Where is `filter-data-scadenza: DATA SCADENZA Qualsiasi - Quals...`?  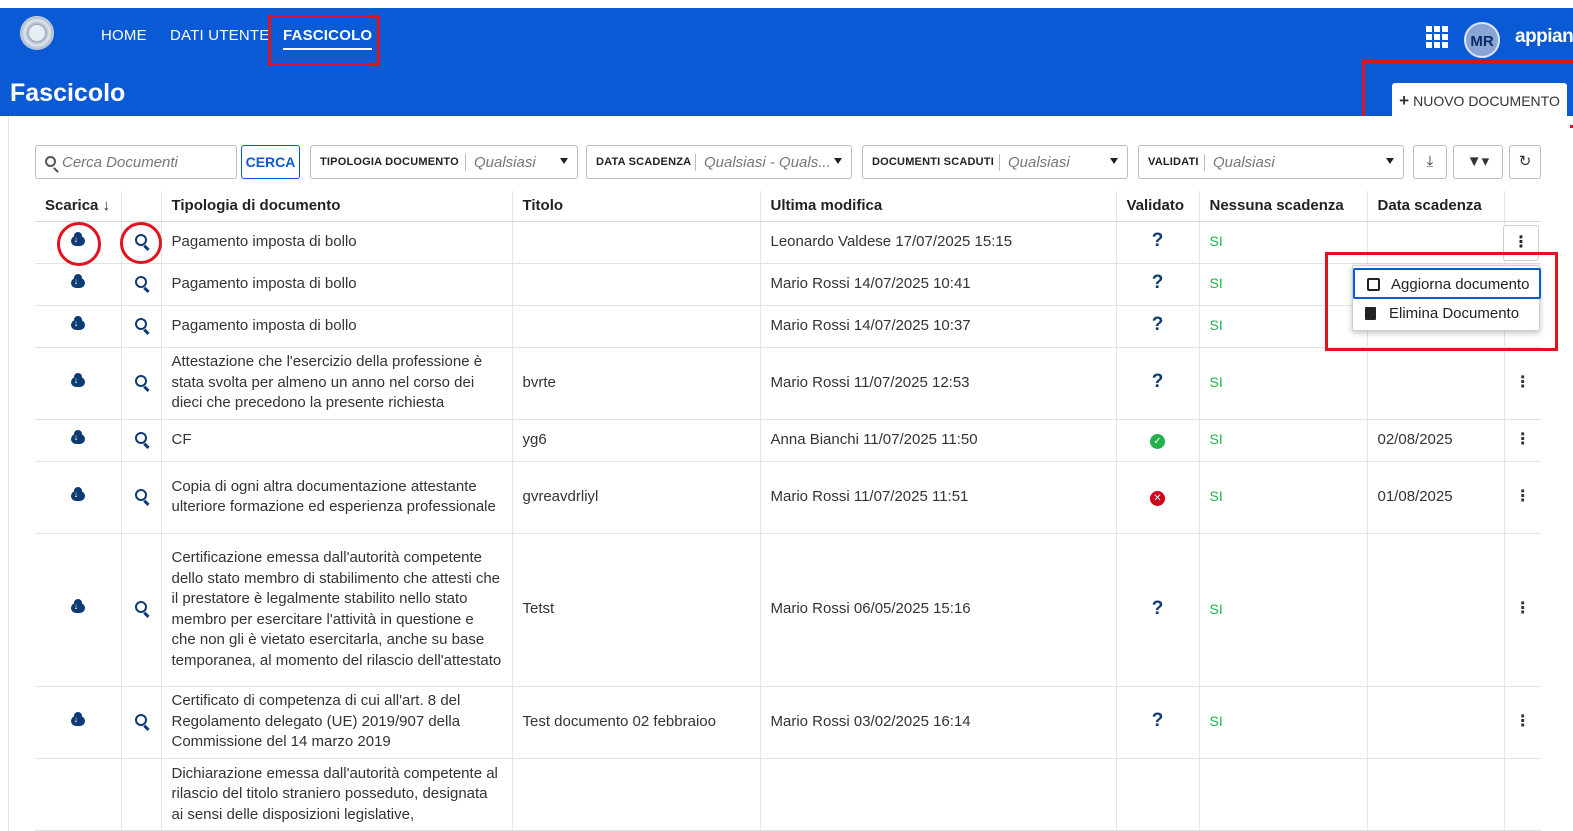 filter-data-scadenza: DATA SCADENZA Qualsiasi - Quals... is located at coordinates (719, 162).